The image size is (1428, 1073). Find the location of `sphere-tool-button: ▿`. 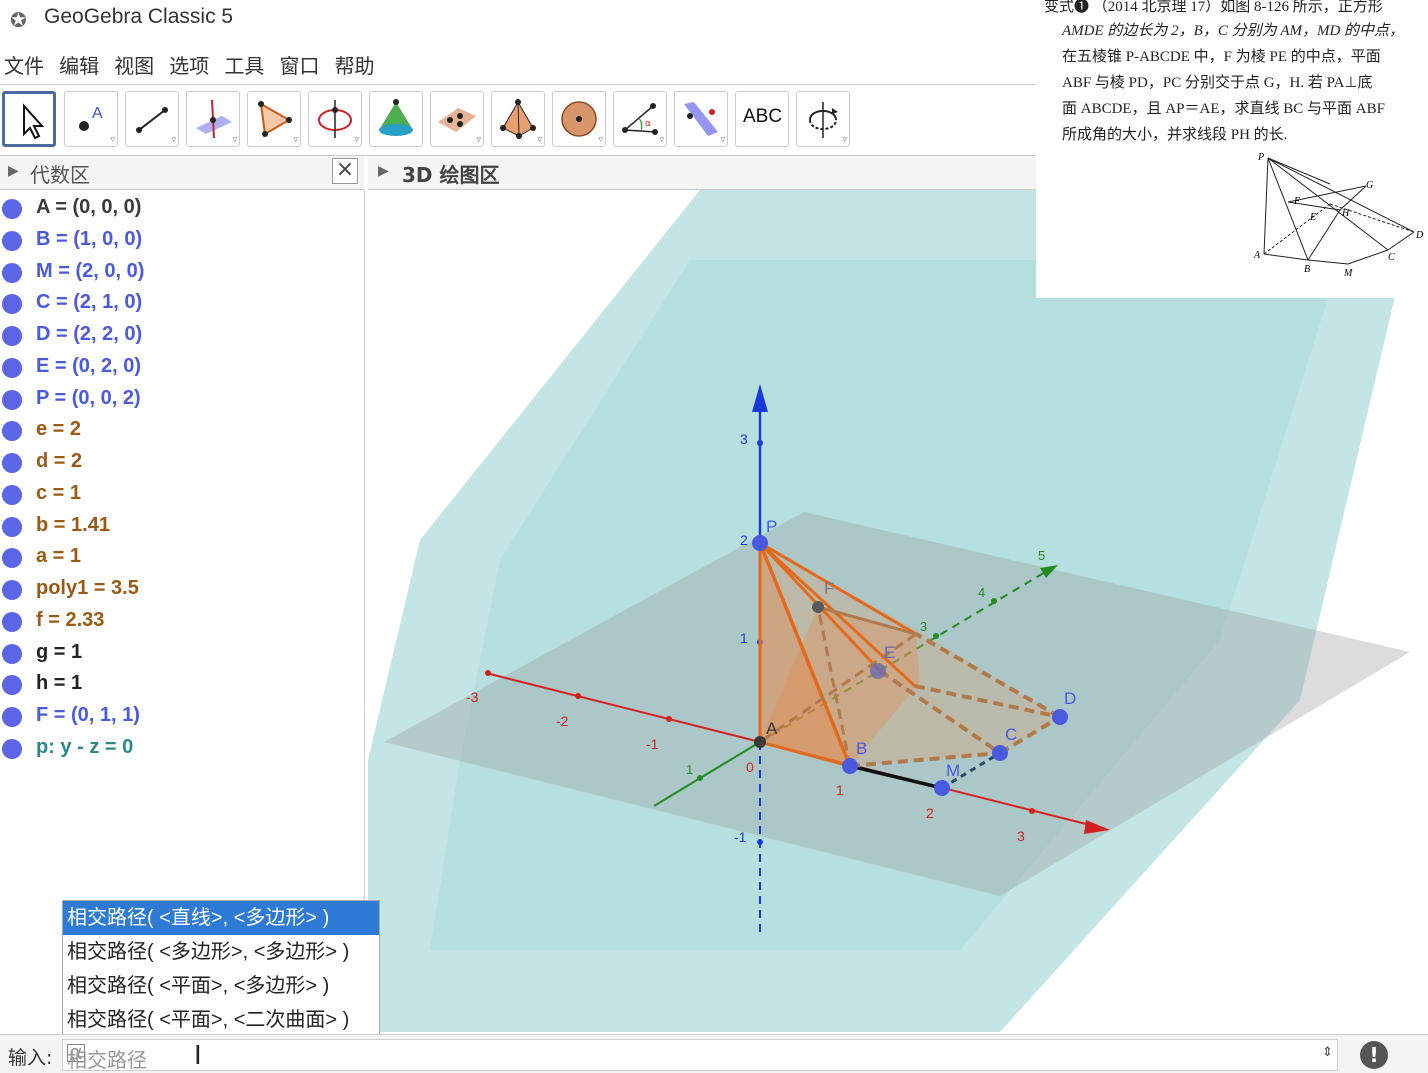

sphere-tool-button: ▿ is located at coordinates (579, 119).